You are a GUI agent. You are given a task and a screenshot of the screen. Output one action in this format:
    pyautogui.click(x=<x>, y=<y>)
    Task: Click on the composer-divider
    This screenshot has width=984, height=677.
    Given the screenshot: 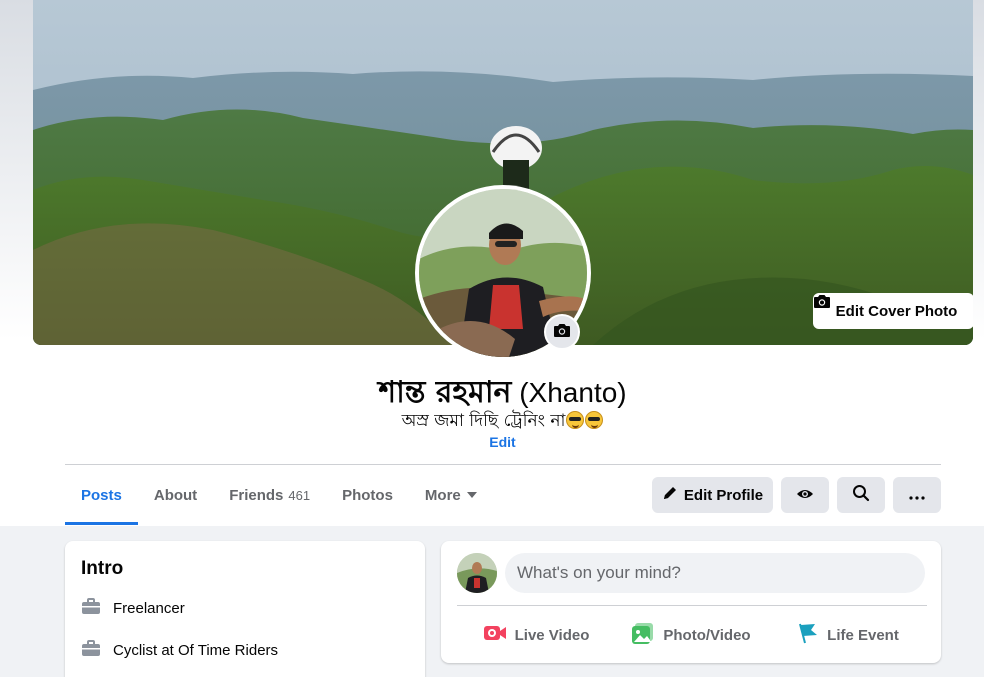 What is the action you would take?
    pyautogui.click(x=692, y=605)
    